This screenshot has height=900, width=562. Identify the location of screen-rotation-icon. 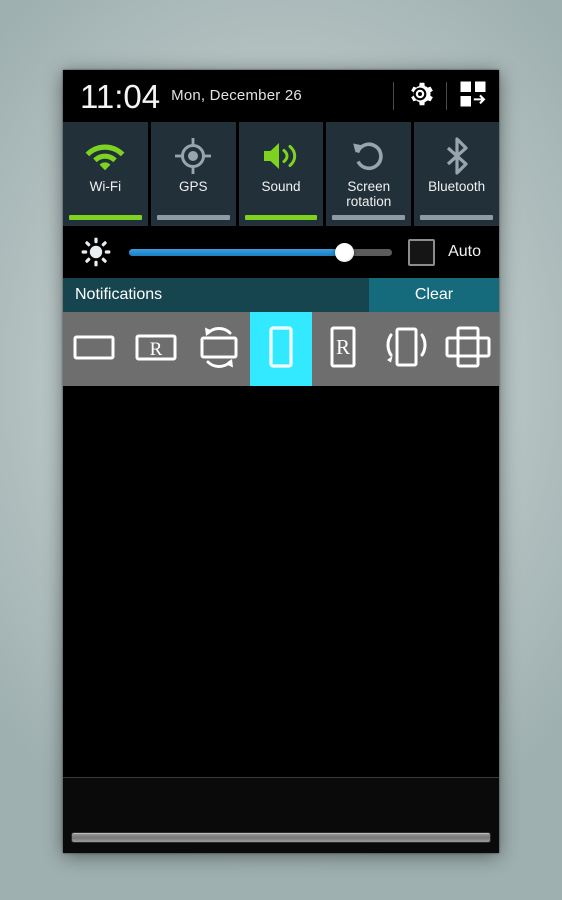
(369, 156).